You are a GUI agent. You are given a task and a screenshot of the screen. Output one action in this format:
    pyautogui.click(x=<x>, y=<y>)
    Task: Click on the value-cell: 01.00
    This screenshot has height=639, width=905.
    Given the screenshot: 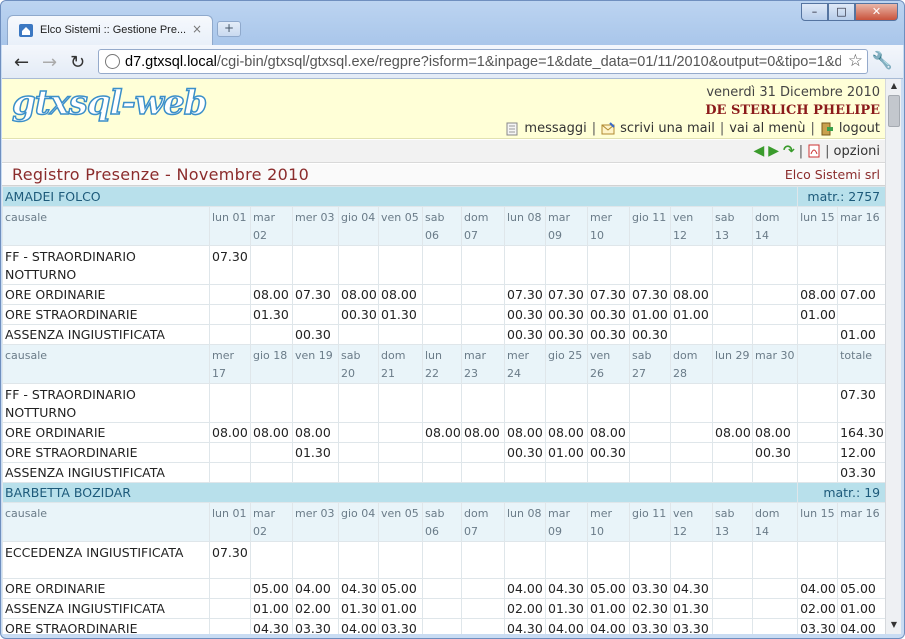 What is the action you would take?
    pyautogui.click(x=608, y=608)
    